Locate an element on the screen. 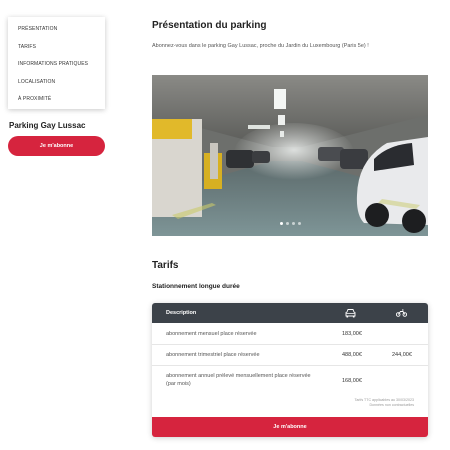 The width and height of the screenshot is (450, 450). nav-item-a-proximite: À PROXIMITÉ is located at coordinates (56, 100).